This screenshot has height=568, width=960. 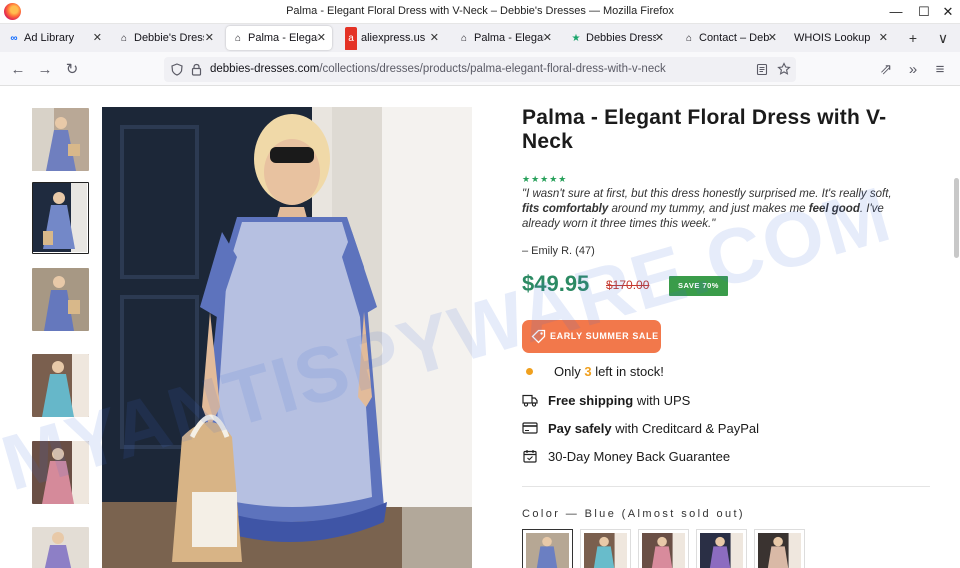 What do you see at coordinates (530, 400) in the screenshot?
I see `truck-icon` at bounding box center [530, 400].